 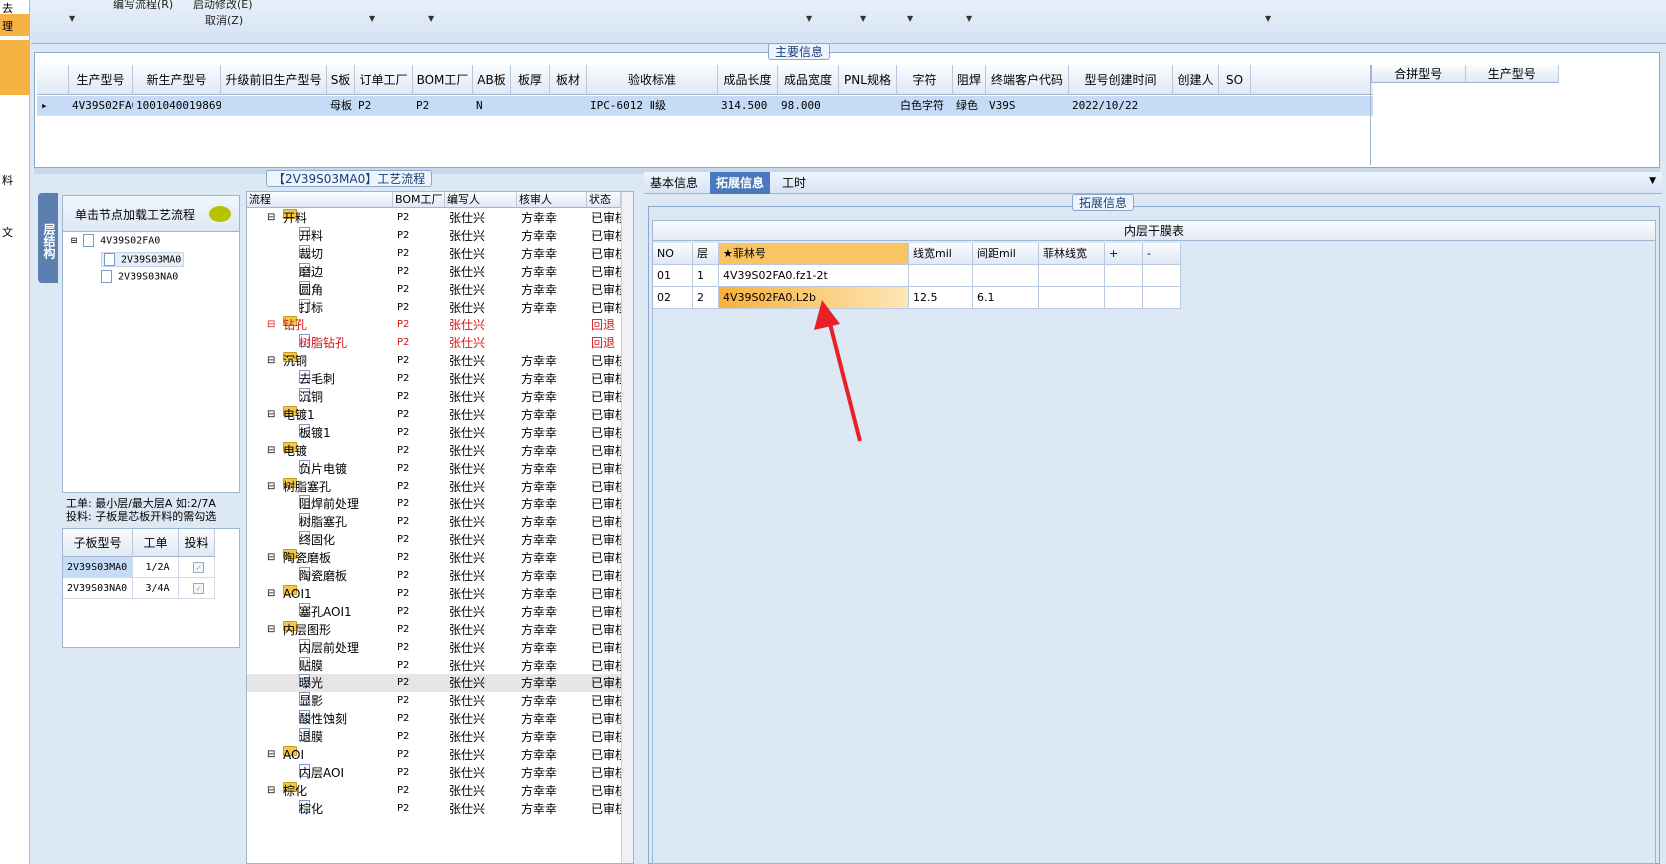 I want to click on flow-row: 圆角 P2 张仕兴 方幸幸 已审核, so click(x=440, y=289).